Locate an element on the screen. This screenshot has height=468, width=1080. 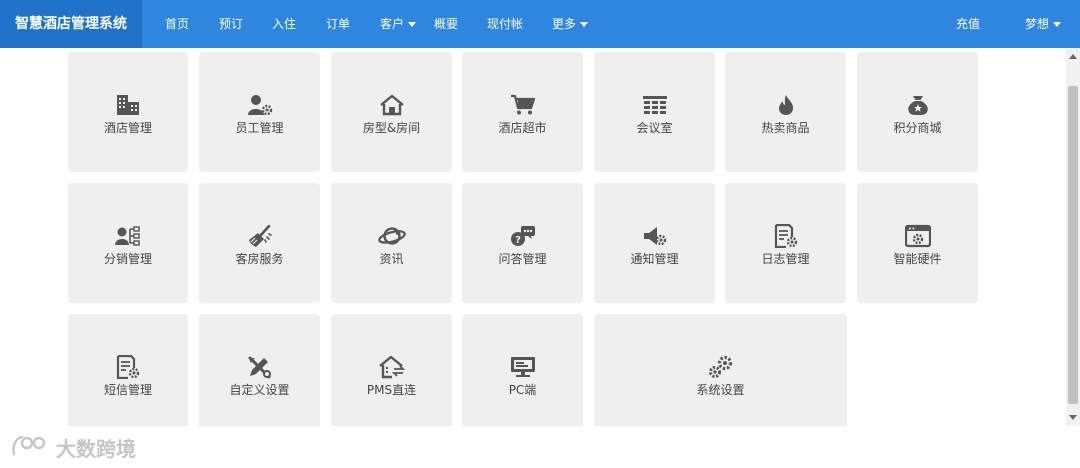
vertical-scrollbar is located at coordinates (1073, 237).